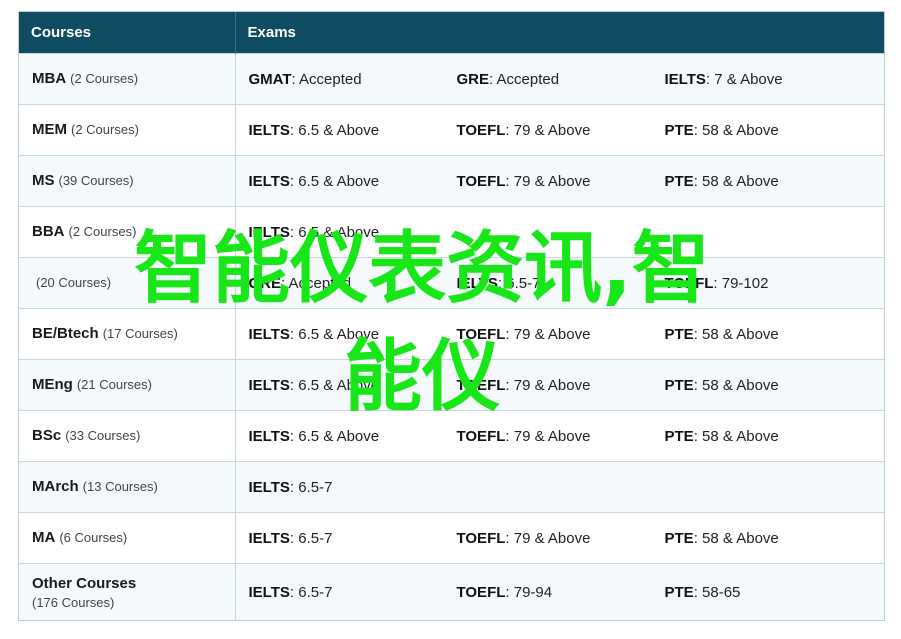 The image size is (901, 639). Describe the element at coordinates (65, 333) in the screenshot. I see `course-link: BE/Btech` at that location.